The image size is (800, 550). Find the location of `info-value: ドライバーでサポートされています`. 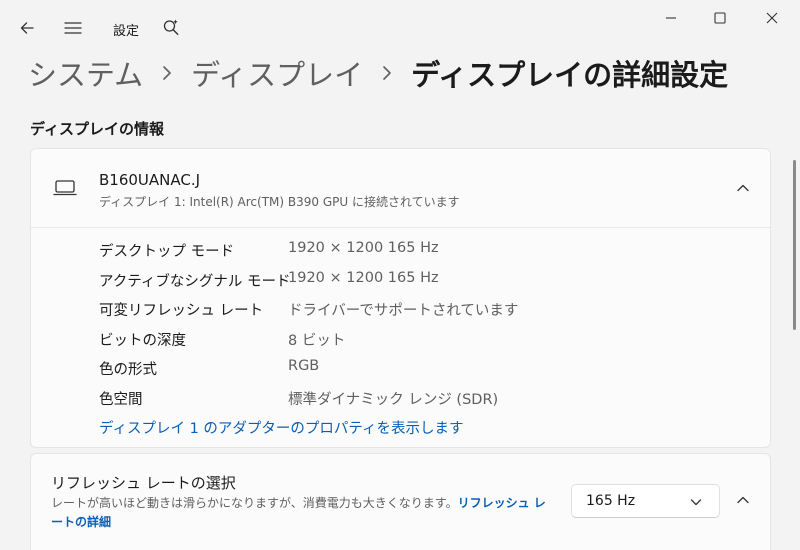

info-value: ドライバーでサポートされています is located at coordinates (403, 311).